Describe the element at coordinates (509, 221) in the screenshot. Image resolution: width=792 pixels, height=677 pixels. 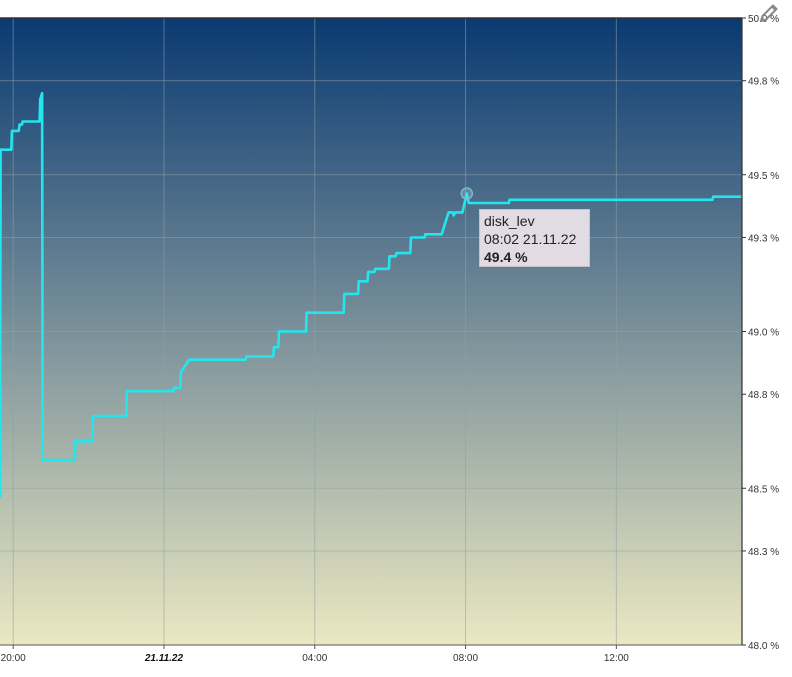
I see `tooltip-series-name: disk_lev` at that location.